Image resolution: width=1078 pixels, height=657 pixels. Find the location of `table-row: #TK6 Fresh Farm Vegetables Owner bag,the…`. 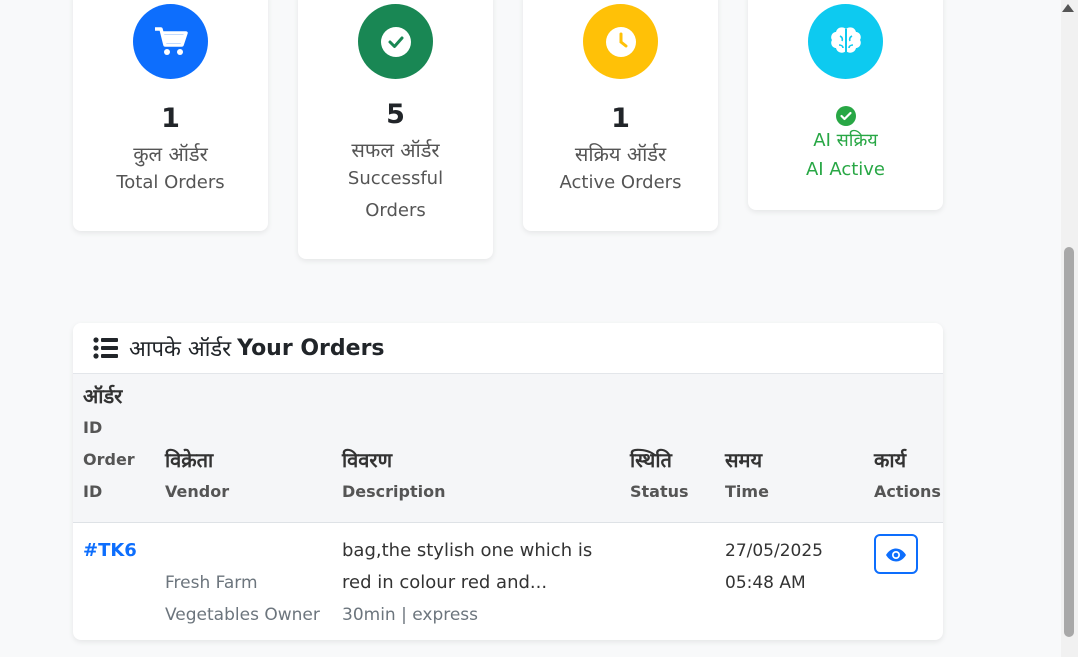

table-row: #TK6 Fresh Farm Vegetables Owner bag,the… is located at coordinates (508, 581).